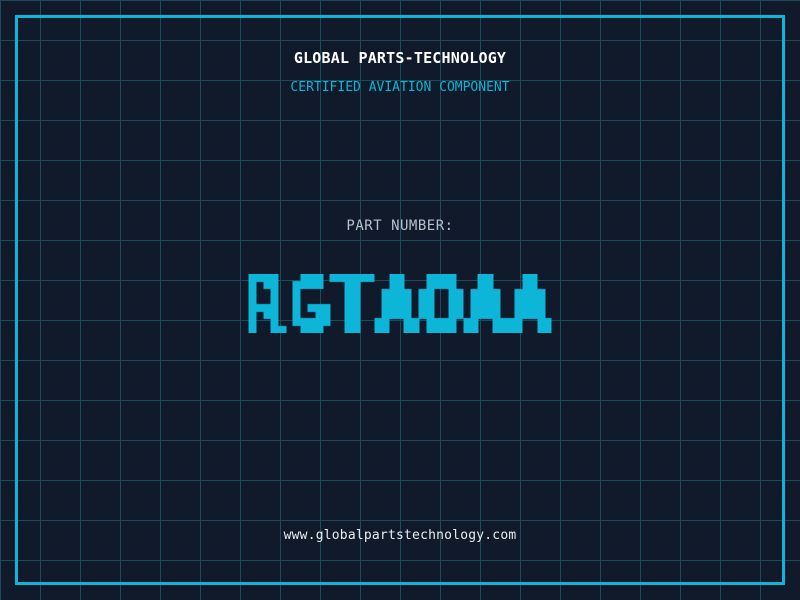 The height and width of the screenshot is (600, 800). I want to click on page-title: GLOBAL PARTS-TECHNOLOGY, so click(400, 58).